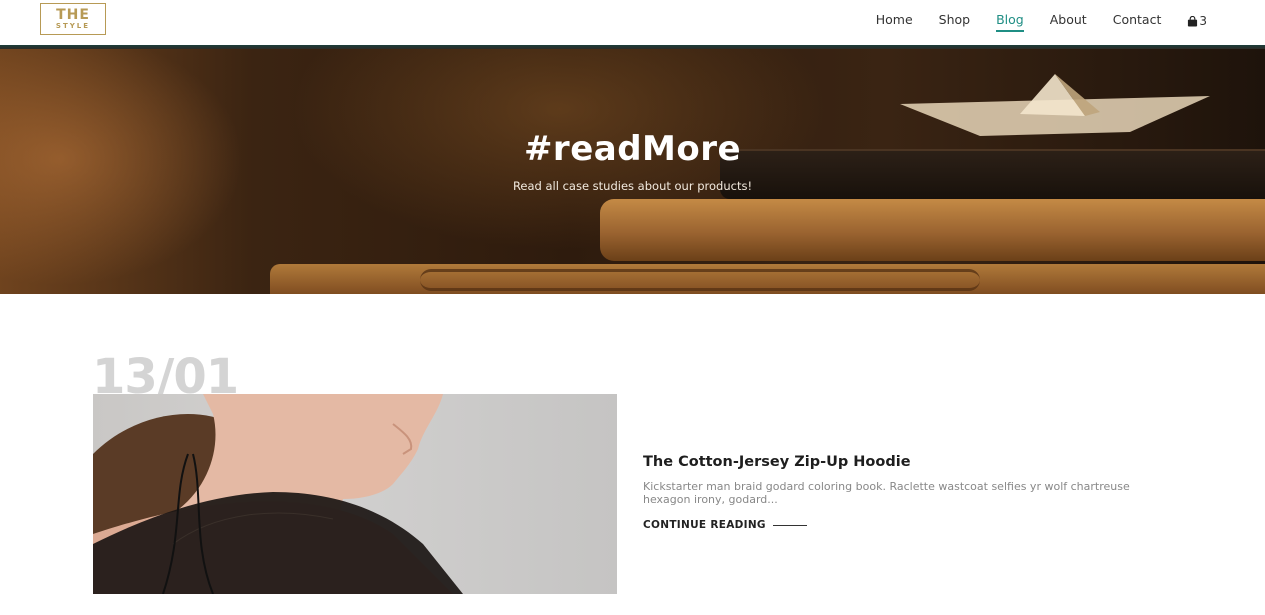  I want to click on header-divider, so click(632, 47).